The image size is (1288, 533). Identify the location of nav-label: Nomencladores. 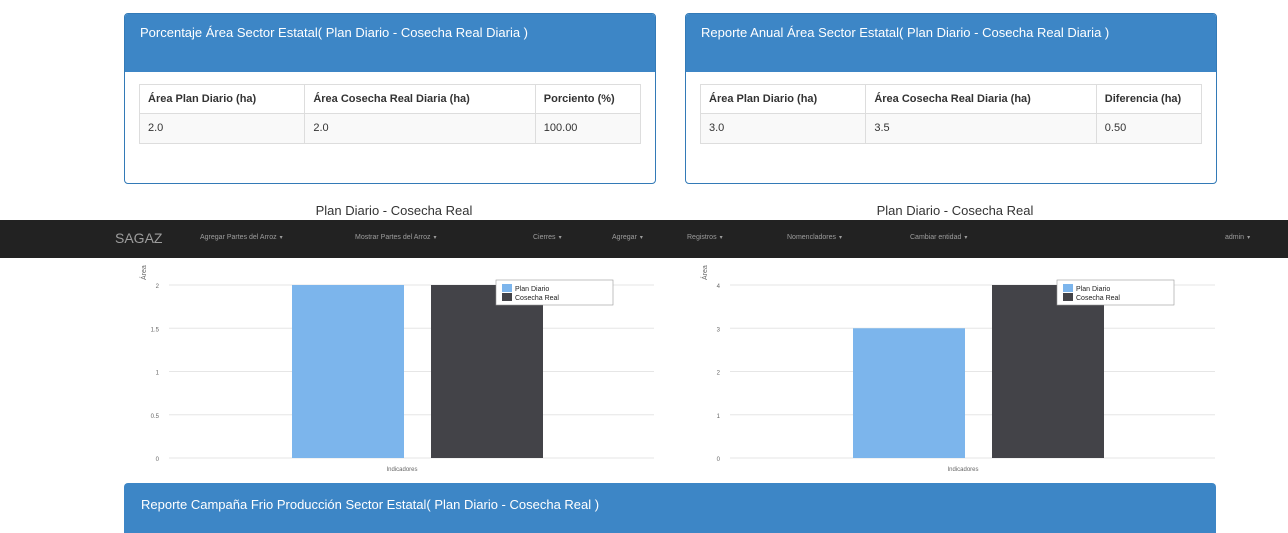
(812, 237).